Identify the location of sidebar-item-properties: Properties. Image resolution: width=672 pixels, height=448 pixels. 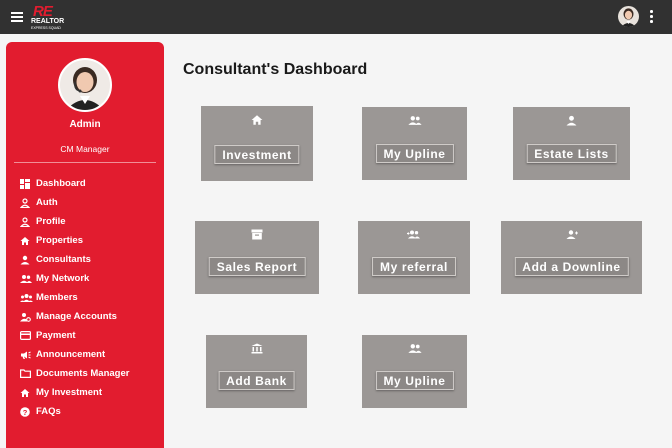
(90, 240).